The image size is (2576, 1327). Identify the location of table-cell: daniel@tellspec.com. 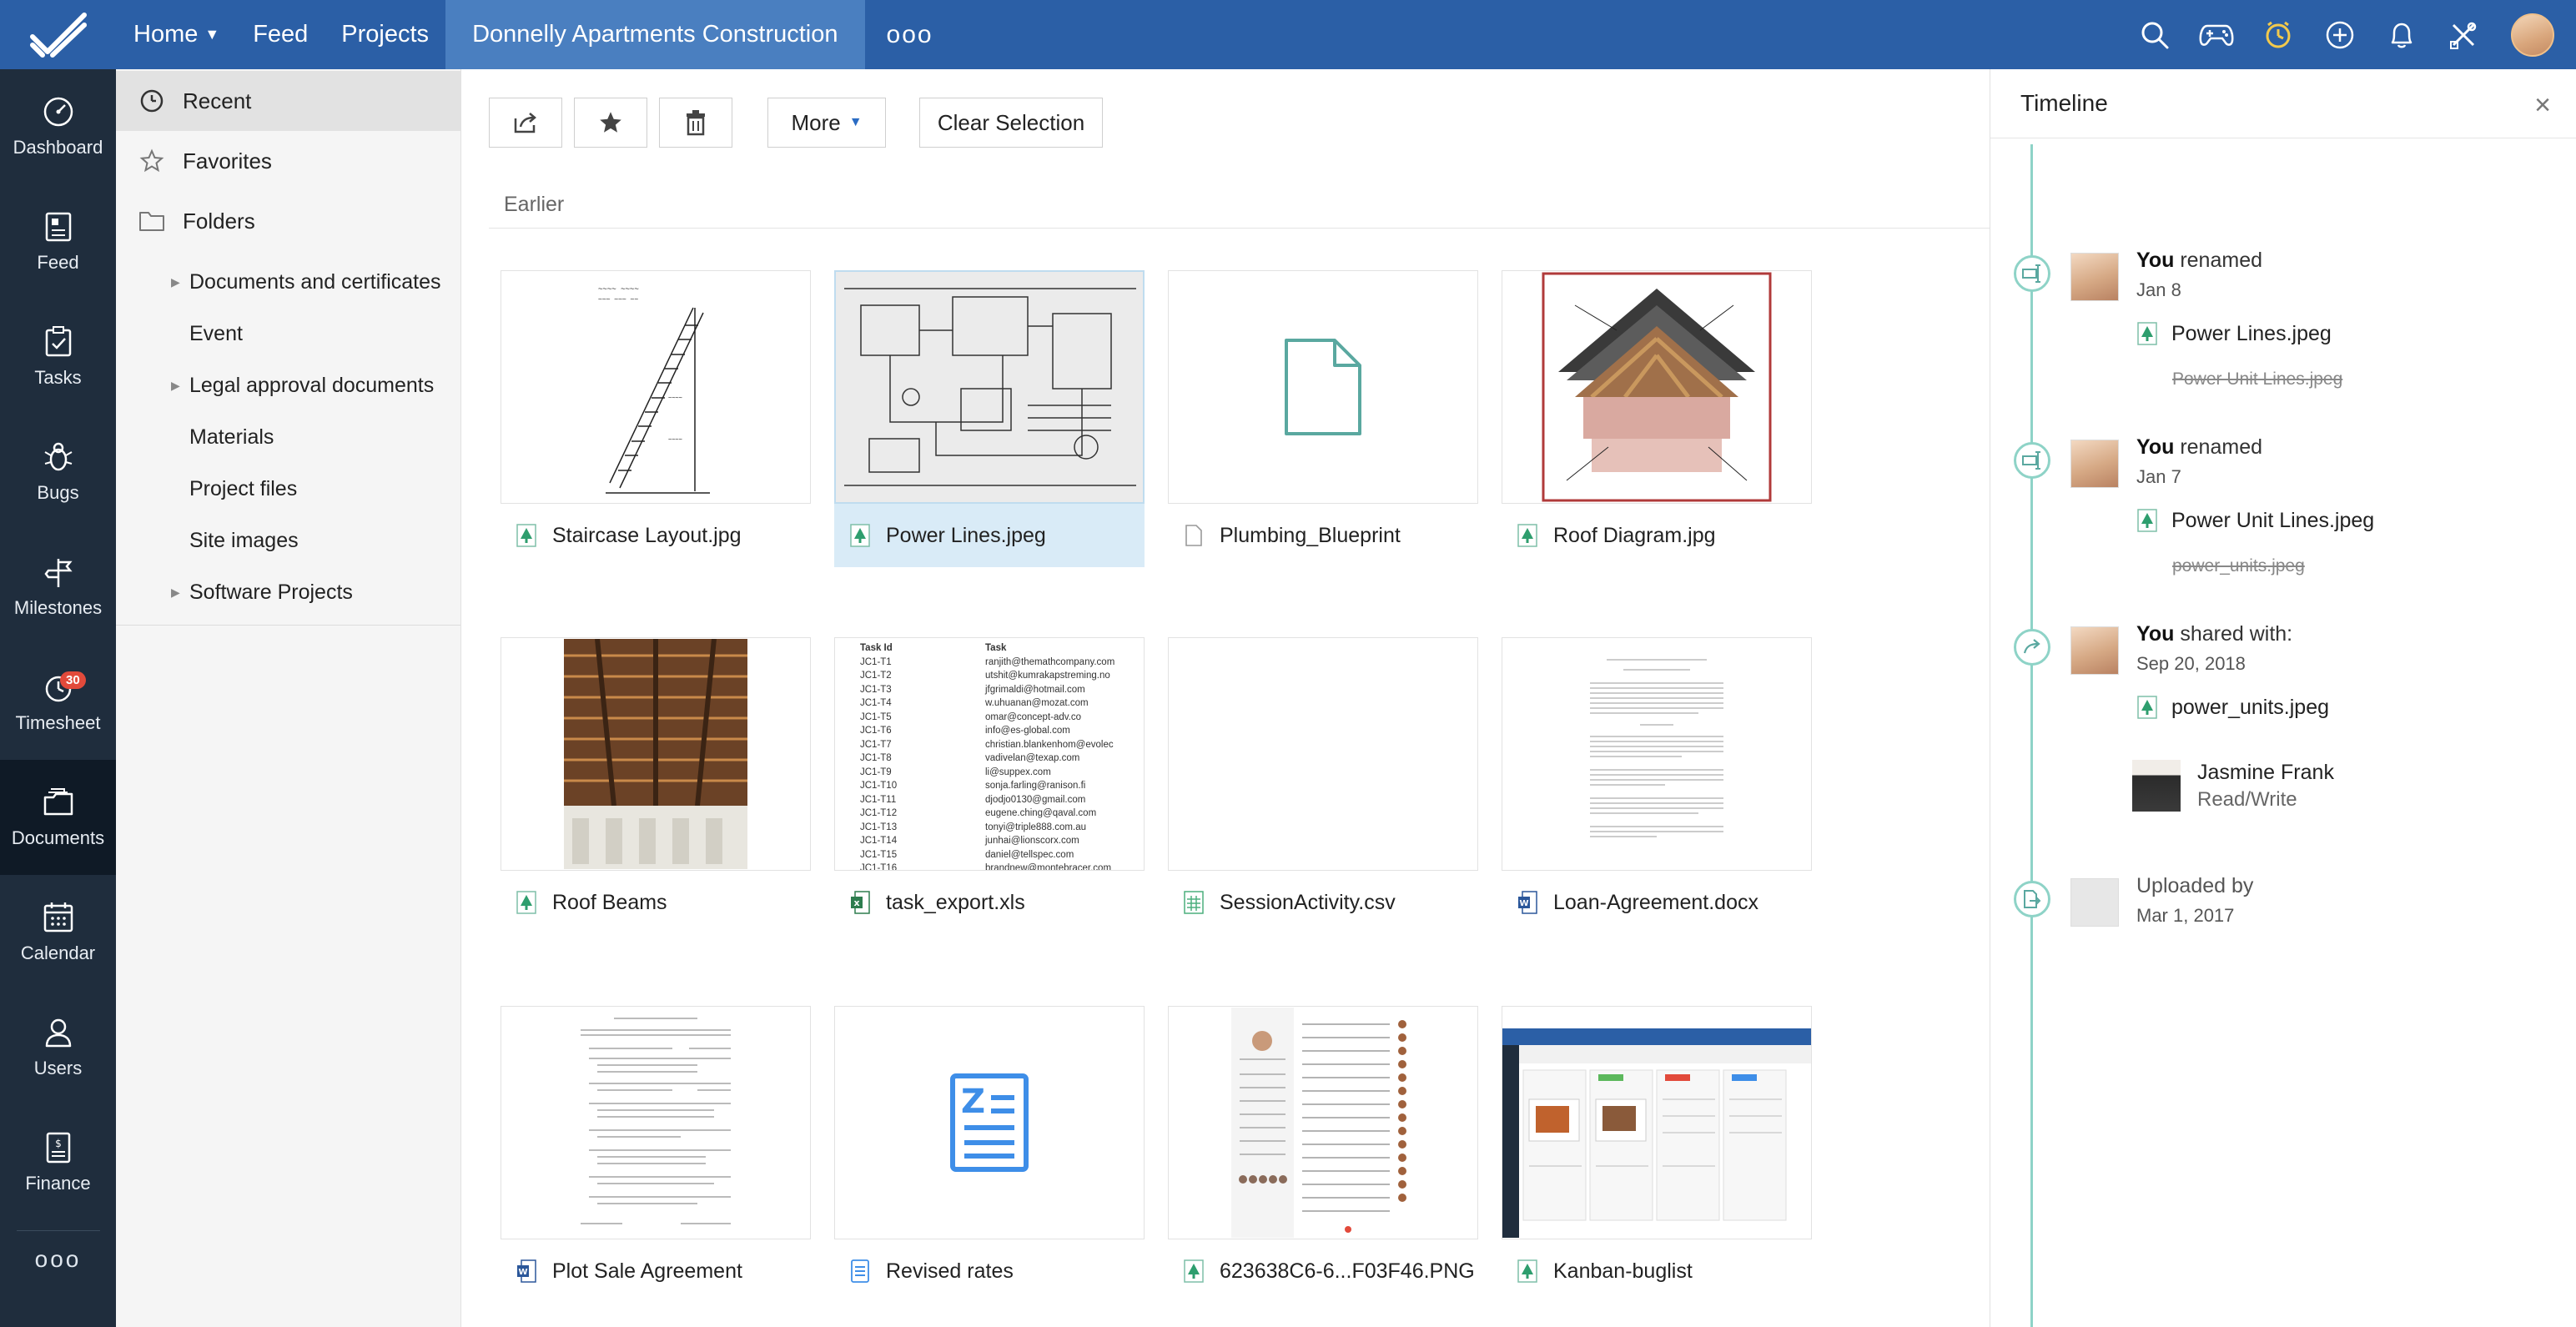
(1029, 854).